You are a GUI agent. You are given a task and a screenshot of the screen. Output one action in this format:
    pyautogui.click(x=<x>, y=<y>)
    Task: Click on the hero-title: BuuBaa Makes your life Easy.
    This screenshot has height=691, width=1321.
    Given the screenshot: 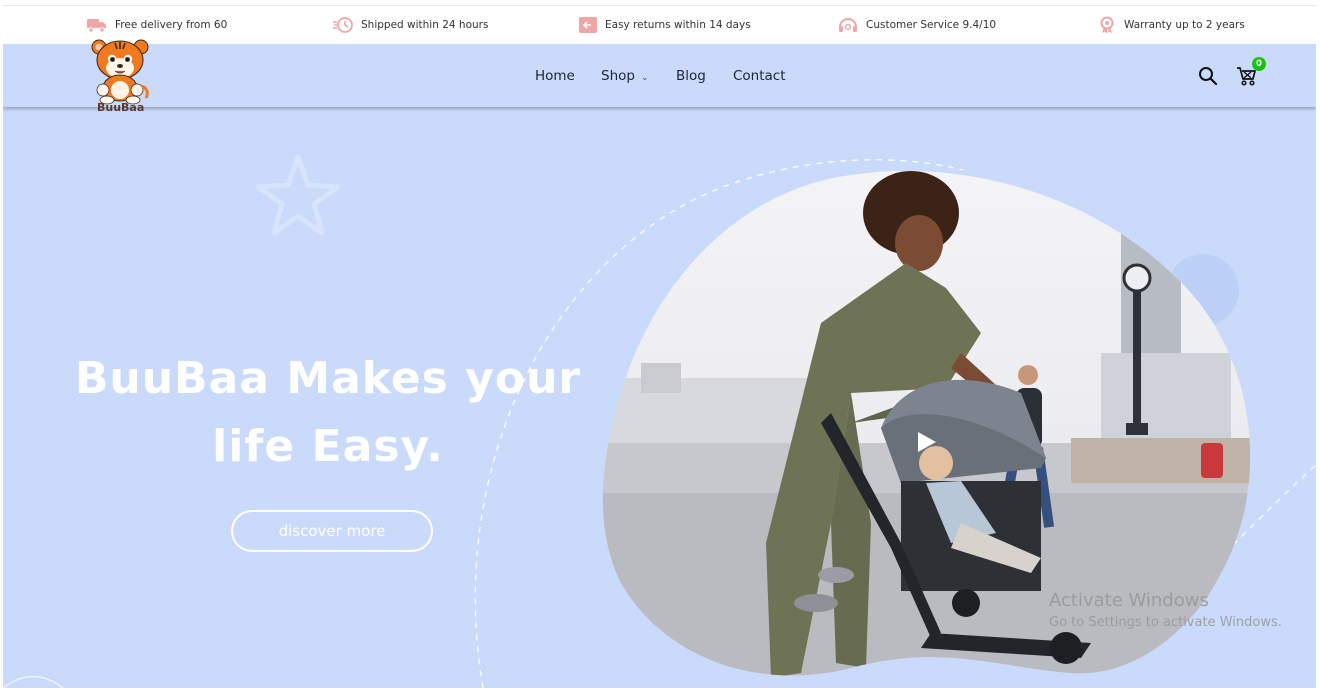 What is the action you would take?
    pyautogui.click(x=328, y=413)
    